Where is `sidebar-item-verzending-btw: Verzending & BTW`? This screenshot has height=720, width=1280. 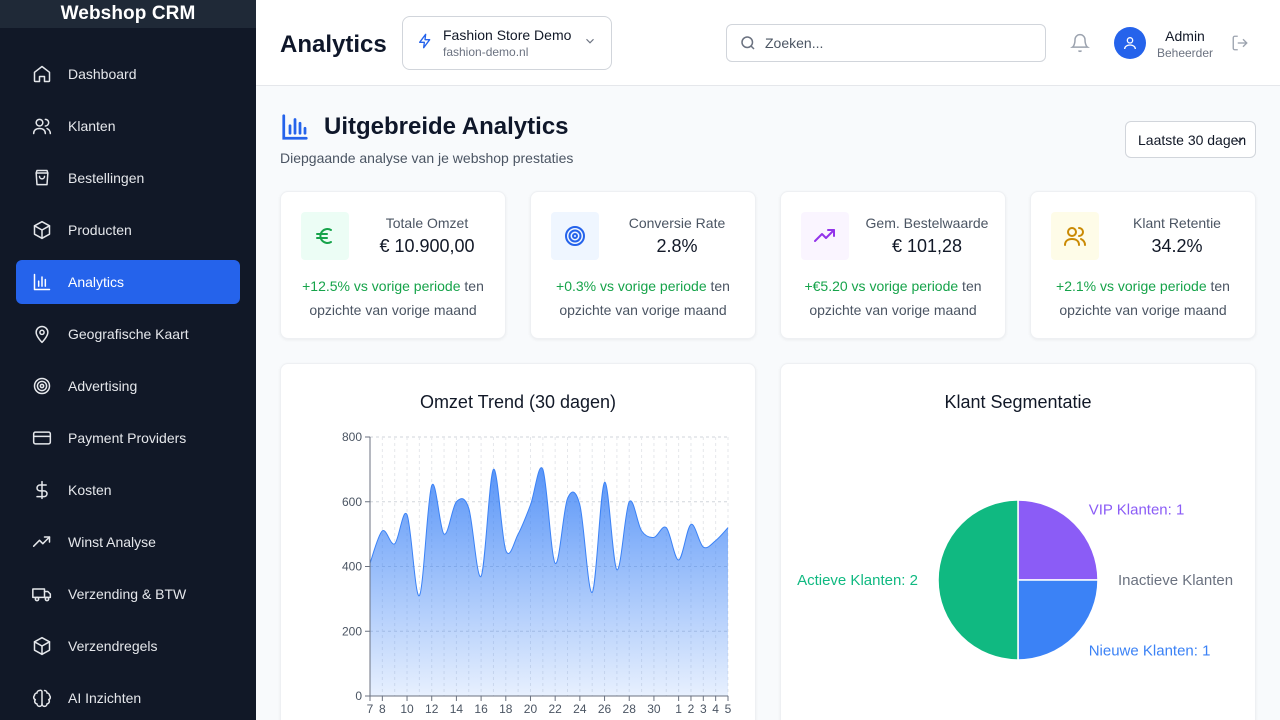 sidebar-item-verzending-btw: Verzending & BTW is located at coordinates (128, 594).